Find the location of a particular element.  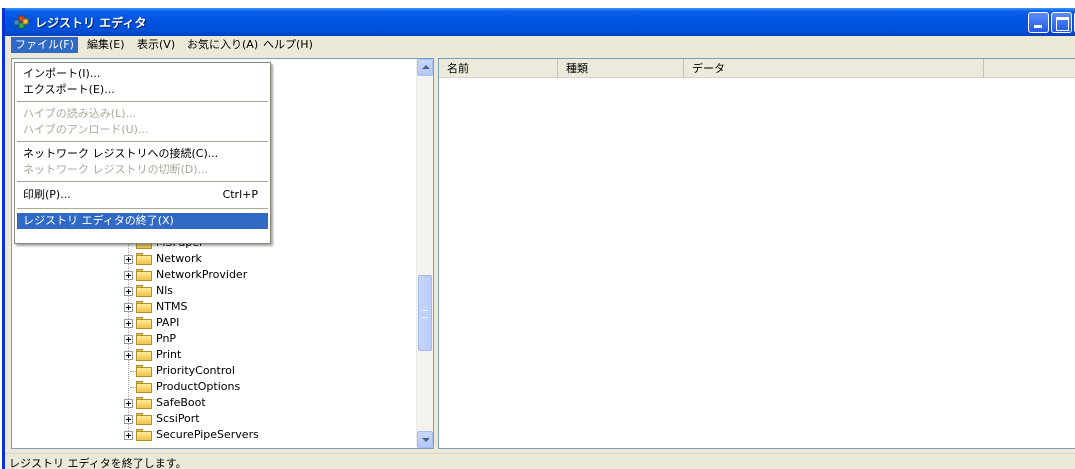

tree-item-label: Nls is located at coordinates (165, 290).